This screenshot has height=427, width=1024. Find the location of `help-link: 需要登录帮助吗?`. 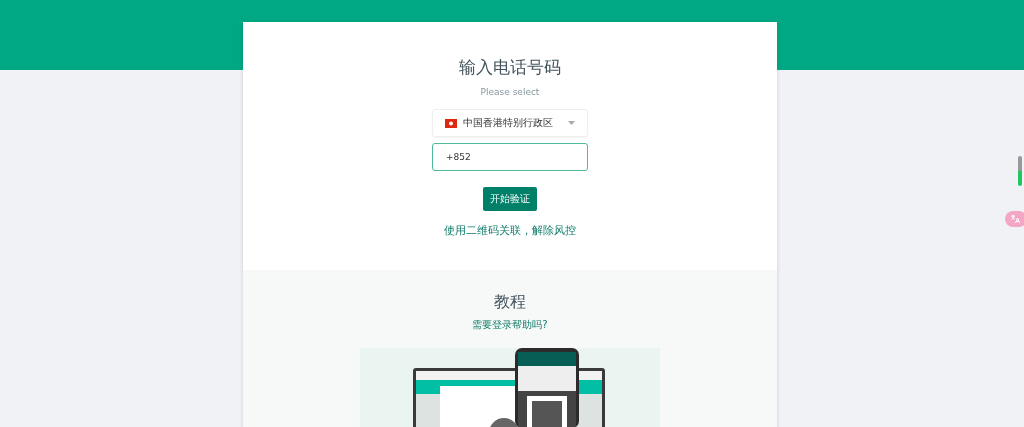

help-link: 需要登录帮助吗? is located at coordinates (510, 325).